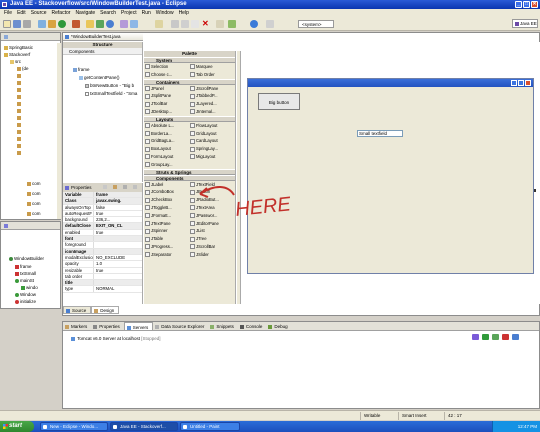 The image size is (540, 432). I want to click on start-server-icon, so click(485, 337).